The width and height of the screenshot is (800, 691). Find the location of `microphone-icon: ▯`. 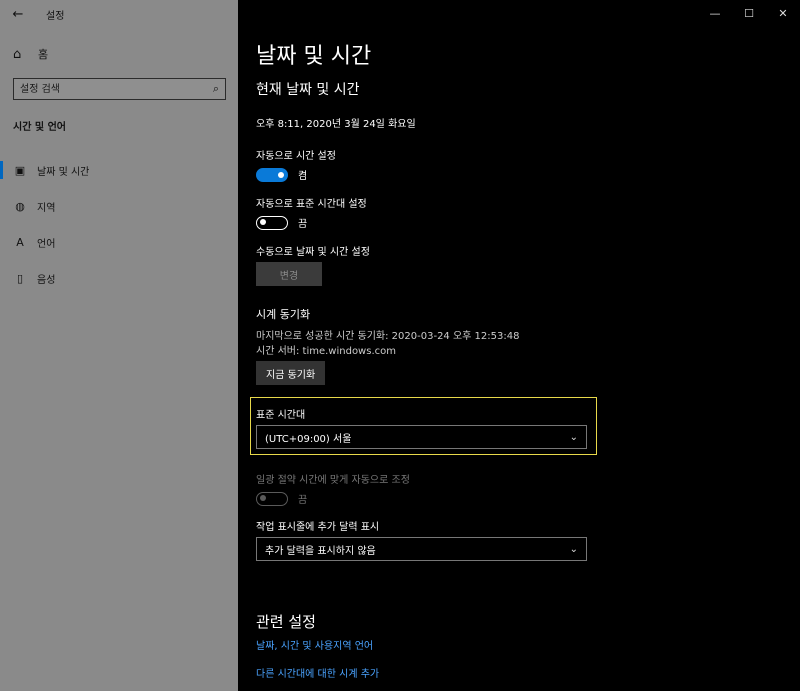

microphone-icon: ▯ is located at coordinates (20, 278).